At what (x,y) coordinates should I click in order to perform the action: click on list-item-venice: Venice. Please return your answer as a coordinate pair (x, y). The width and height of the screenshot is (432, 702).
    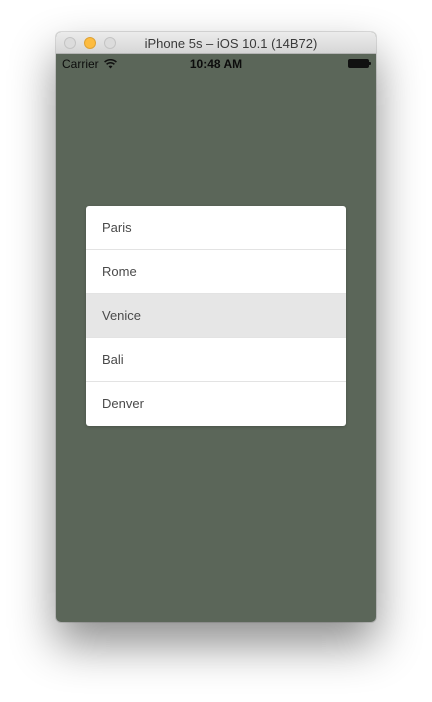
    Looking at the image, I should click on (216, 316).